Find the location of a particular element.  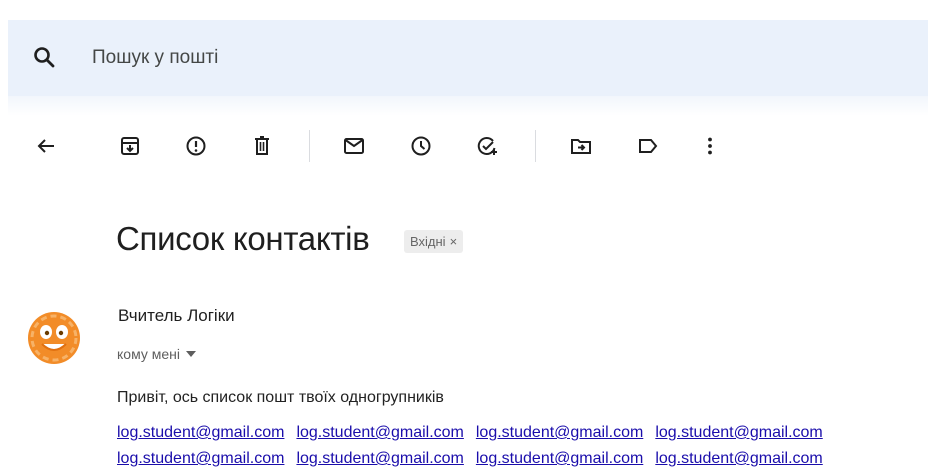

avatar is located at coordinates (54, 338).